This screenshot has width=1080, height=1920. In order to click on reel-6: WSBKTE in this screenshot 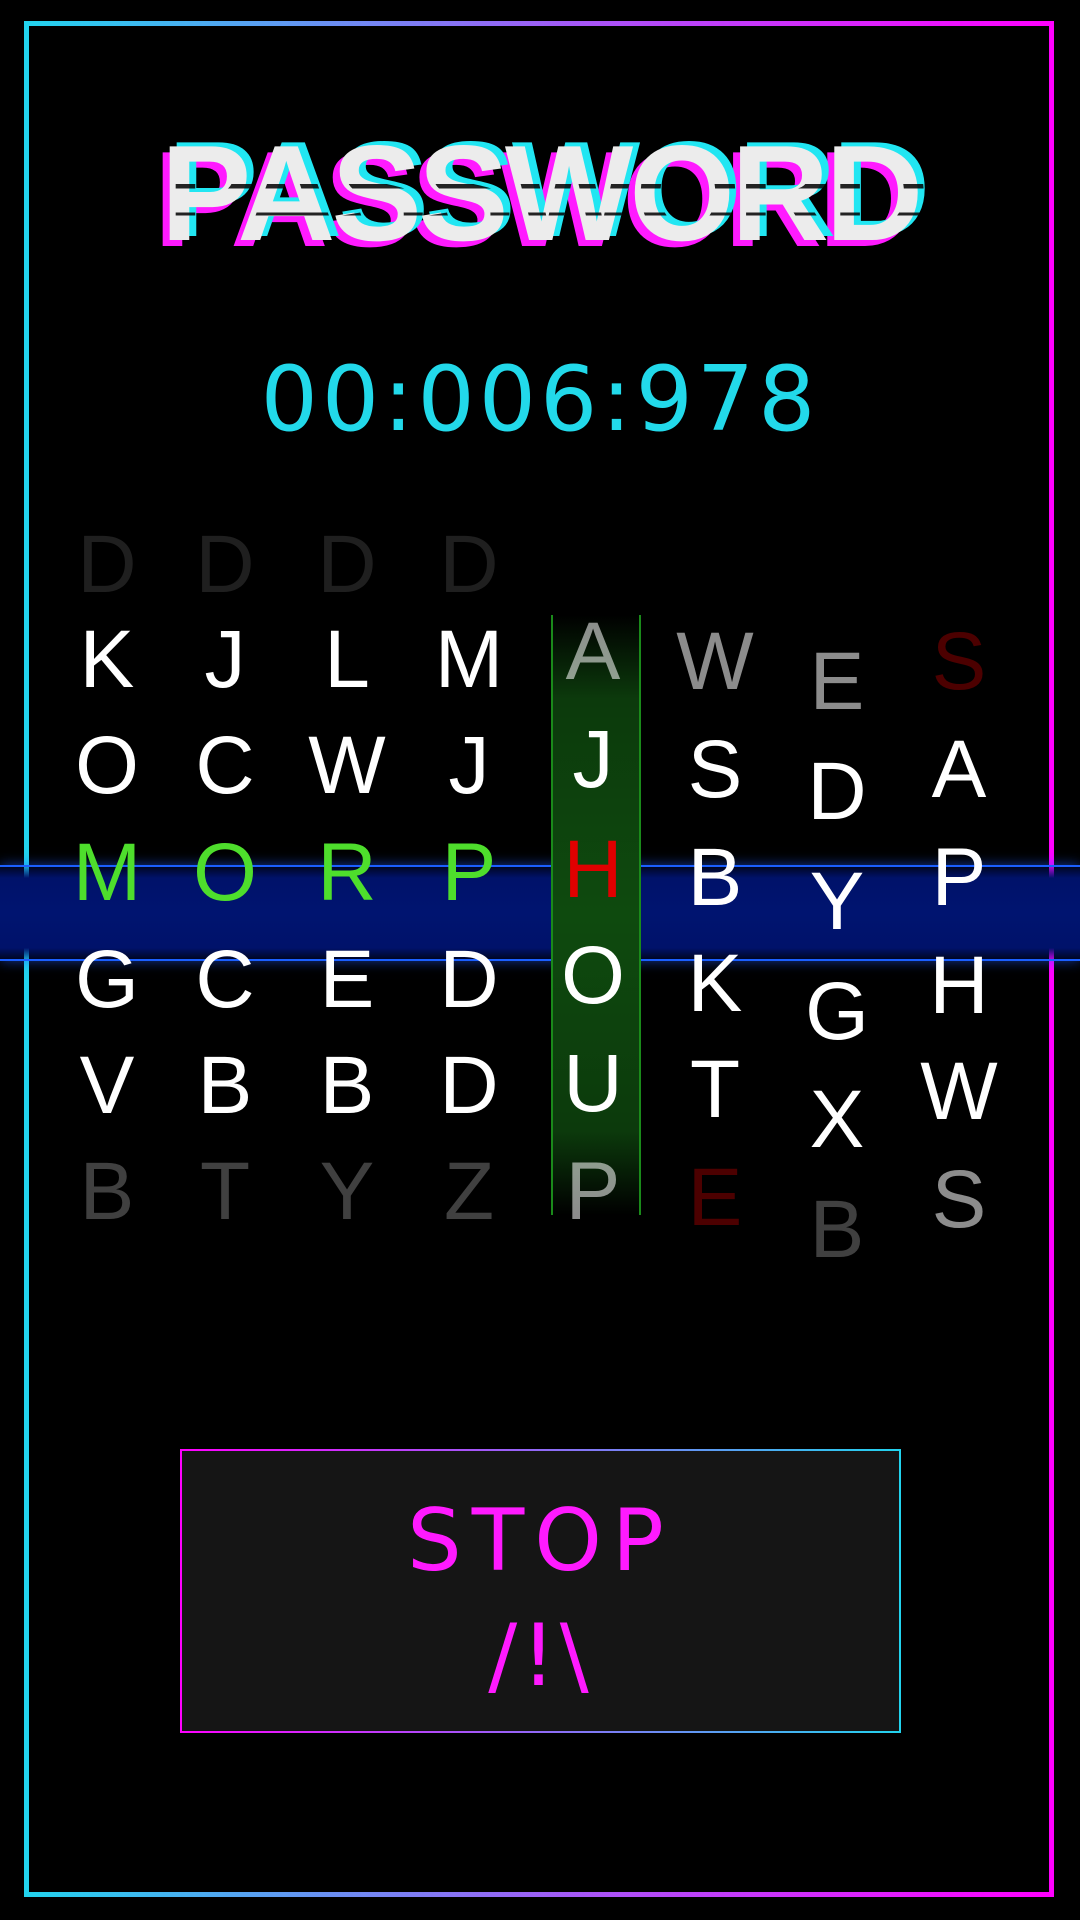, I will do `click(715, 920)`.